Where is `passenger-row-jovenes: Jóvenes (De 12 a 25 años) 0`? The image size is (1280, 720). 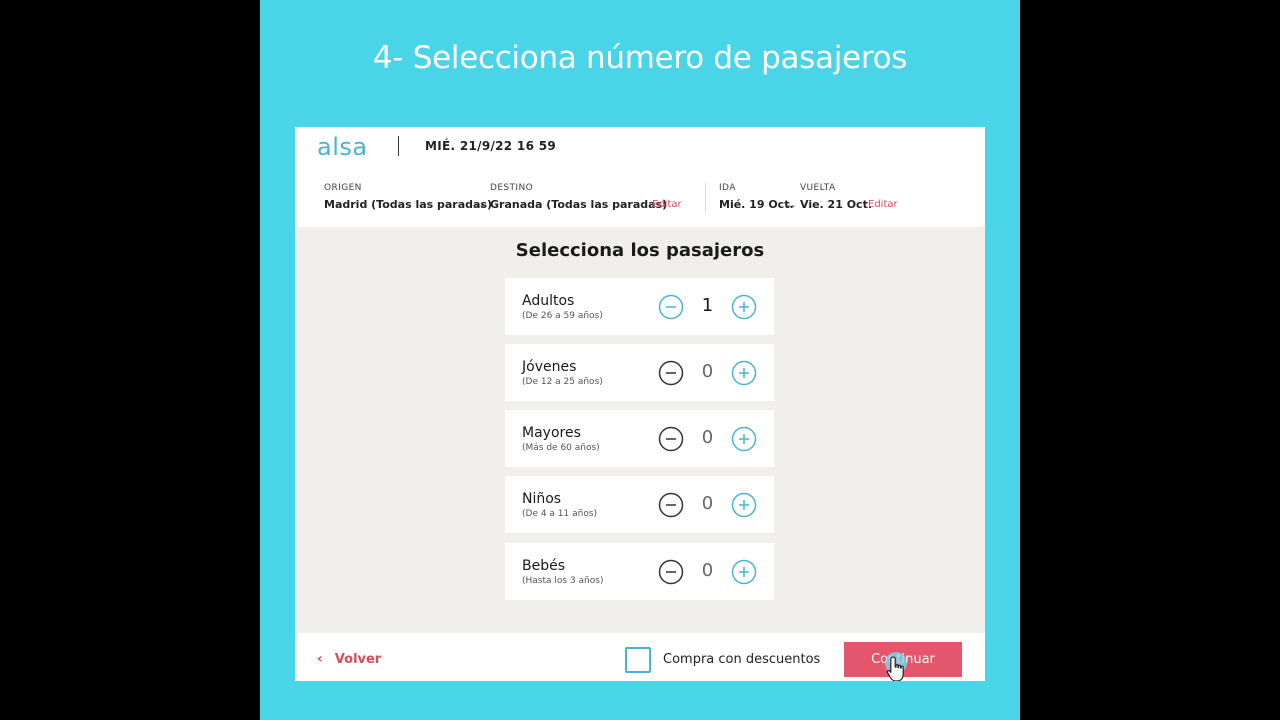 passenger-row-jovenes: Jóvenes (De 12 a 25 años) 0 is located at coordinates (639, 372).